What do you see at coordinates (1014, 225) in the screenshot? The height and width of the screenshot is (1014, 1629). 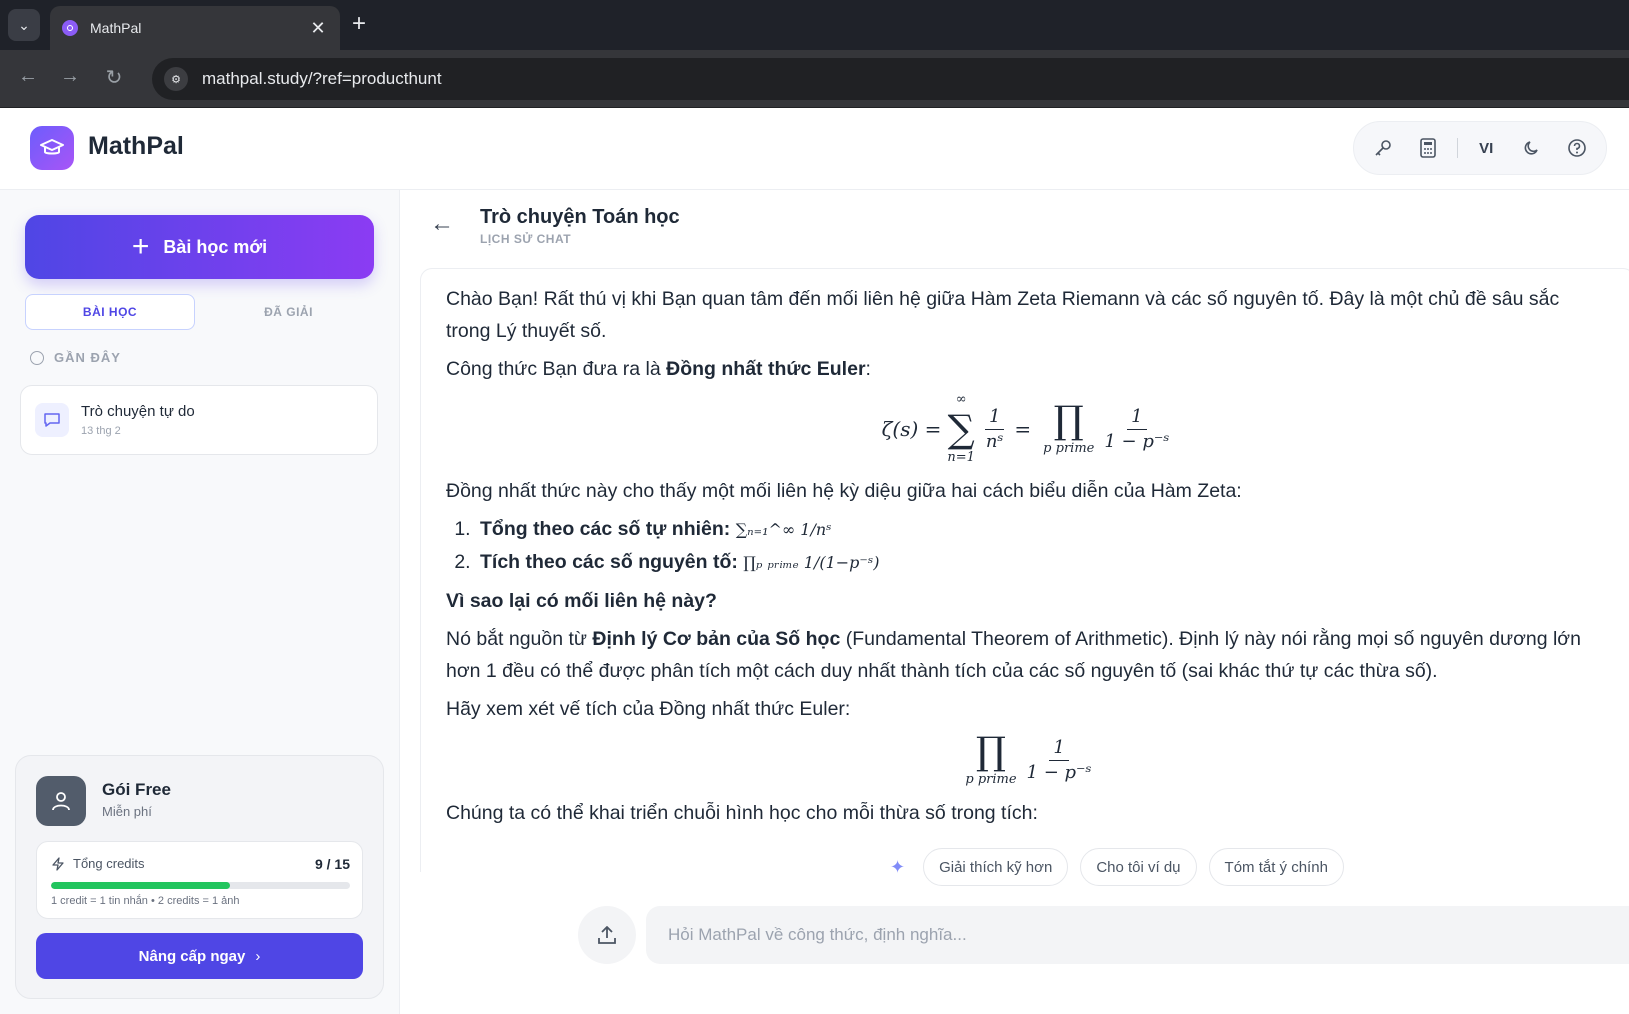 I see `chat-header: ← Trò chuyện Toán học LỊCH SỬ CHAT` at bounding box center [1014, 225].